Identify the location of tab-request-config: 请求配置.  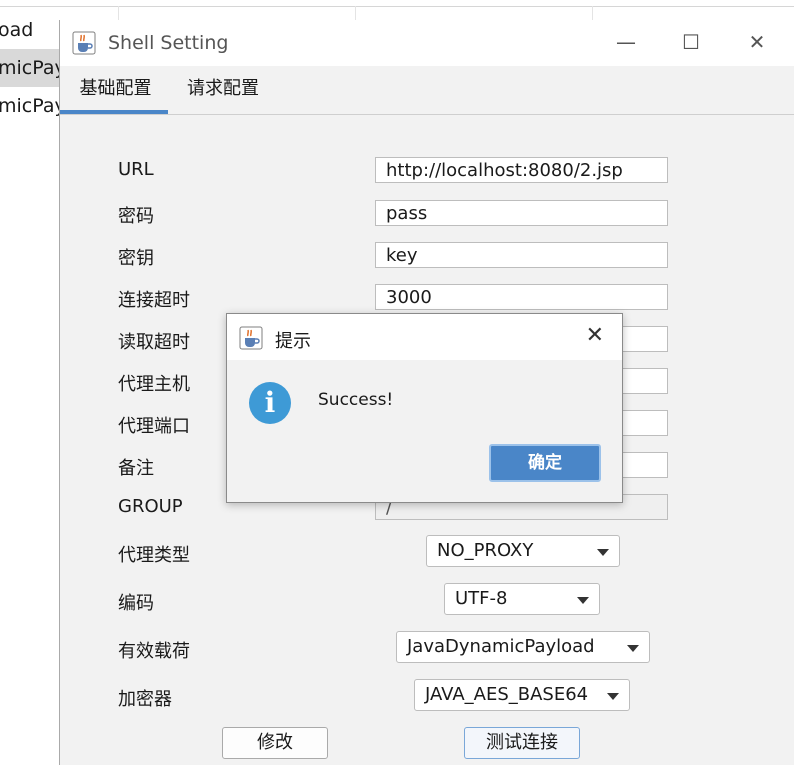
(223, 89).